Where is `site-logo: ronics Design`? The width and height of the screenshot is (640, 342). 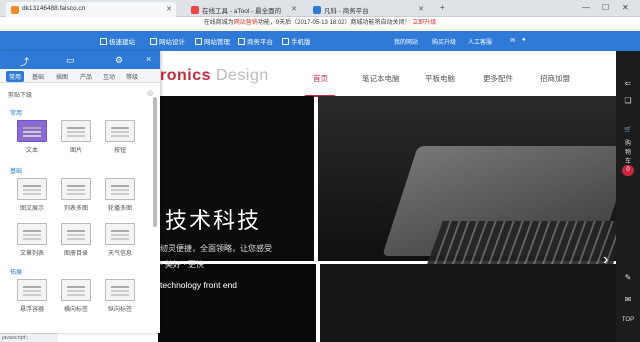 site-logo: ronics Design is located at coordinates (214, 76).